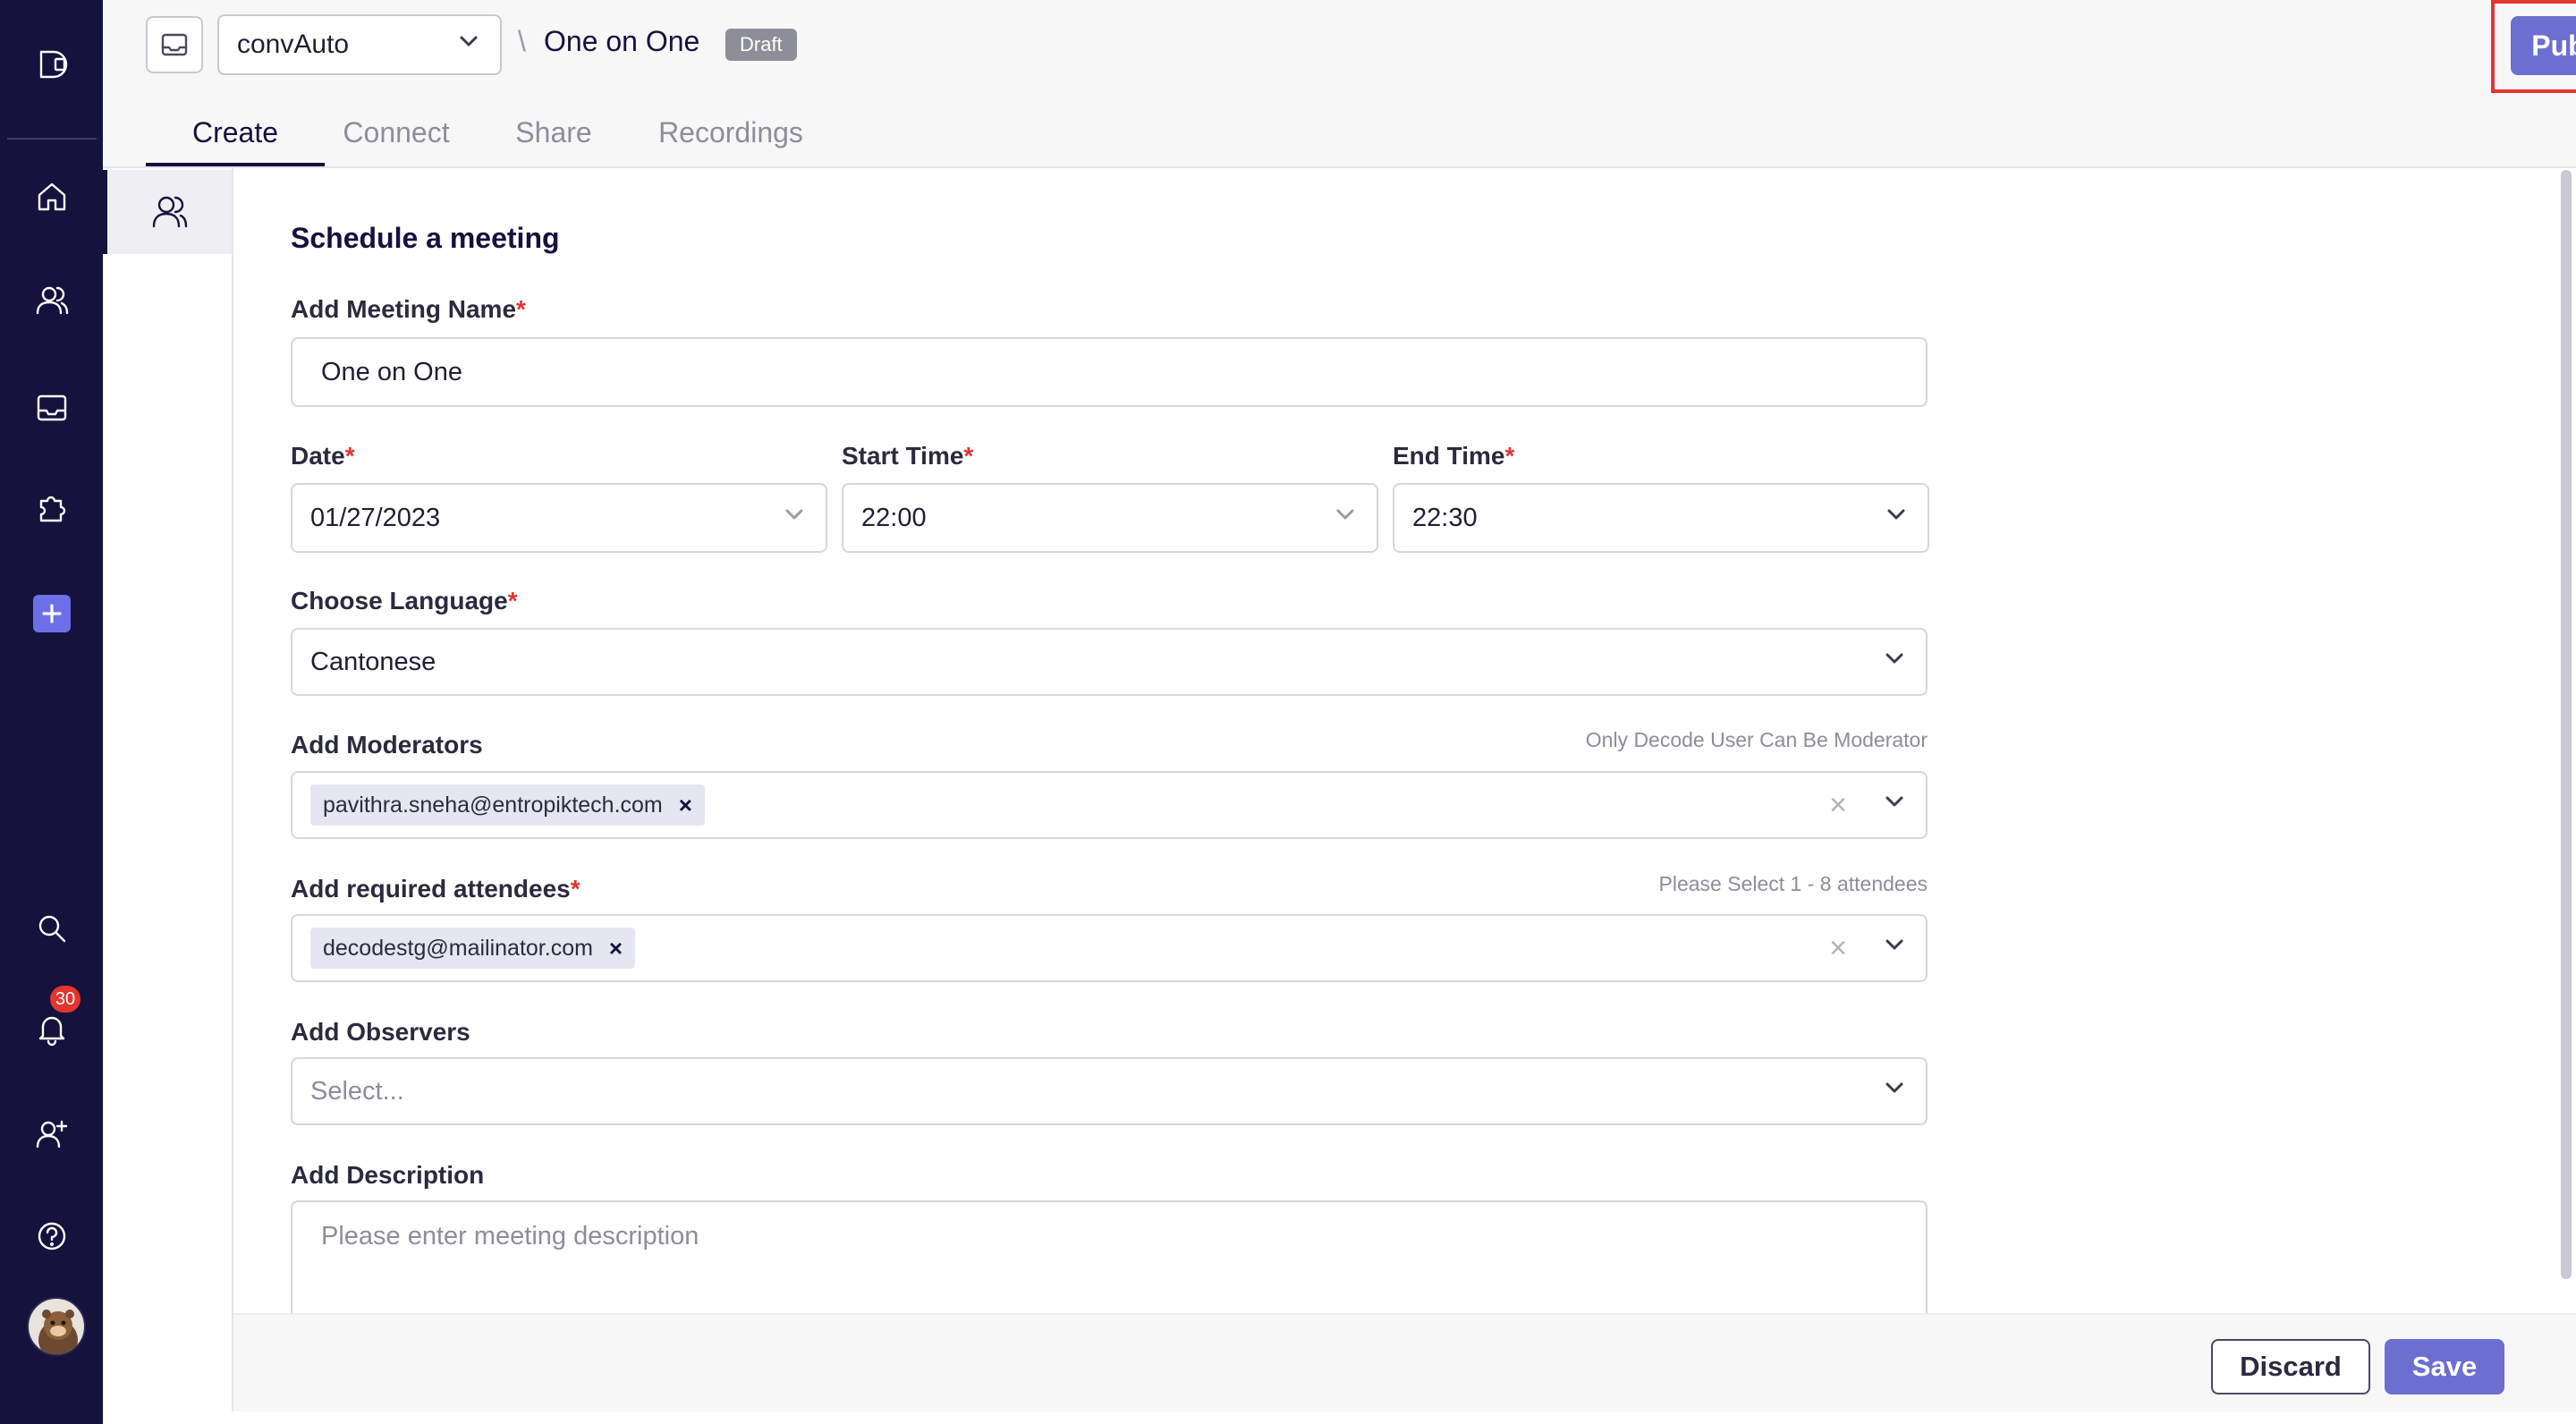 The height and width of the screenshot is (1424, 2576). I want to click on section-title: Schedule a meeting, so click(425, 238).